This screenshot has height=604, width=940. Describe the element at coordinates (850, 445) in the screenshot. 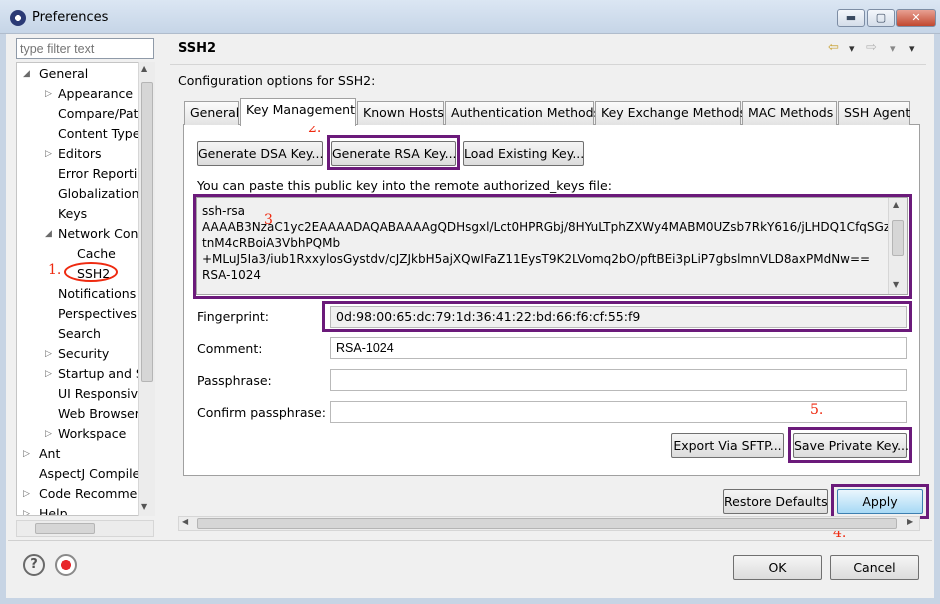

I see `highlight-box-save-key` at that location.